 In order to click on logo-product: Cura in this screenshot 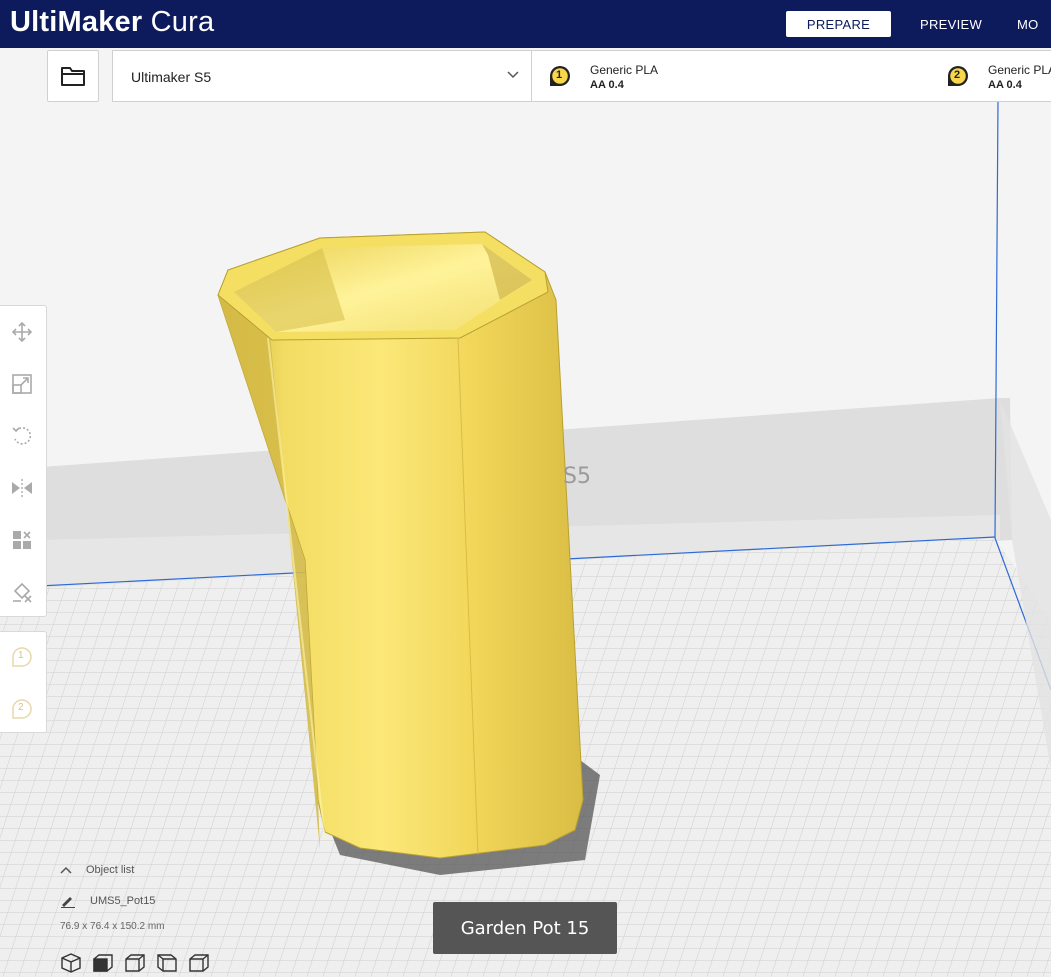, I will do `click(182, 22)`.